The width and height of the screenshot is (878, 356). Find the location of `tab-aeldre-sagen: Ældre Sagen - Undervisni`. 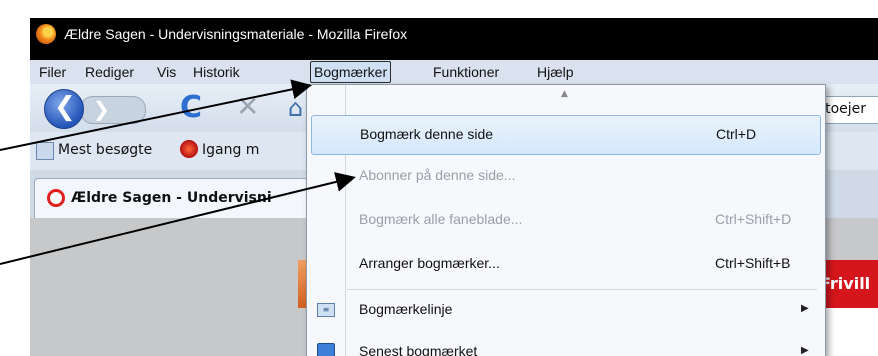

tab-aeldre-sagen: Ældre Sagen - Undervisni is located at coordinates (185, 198).